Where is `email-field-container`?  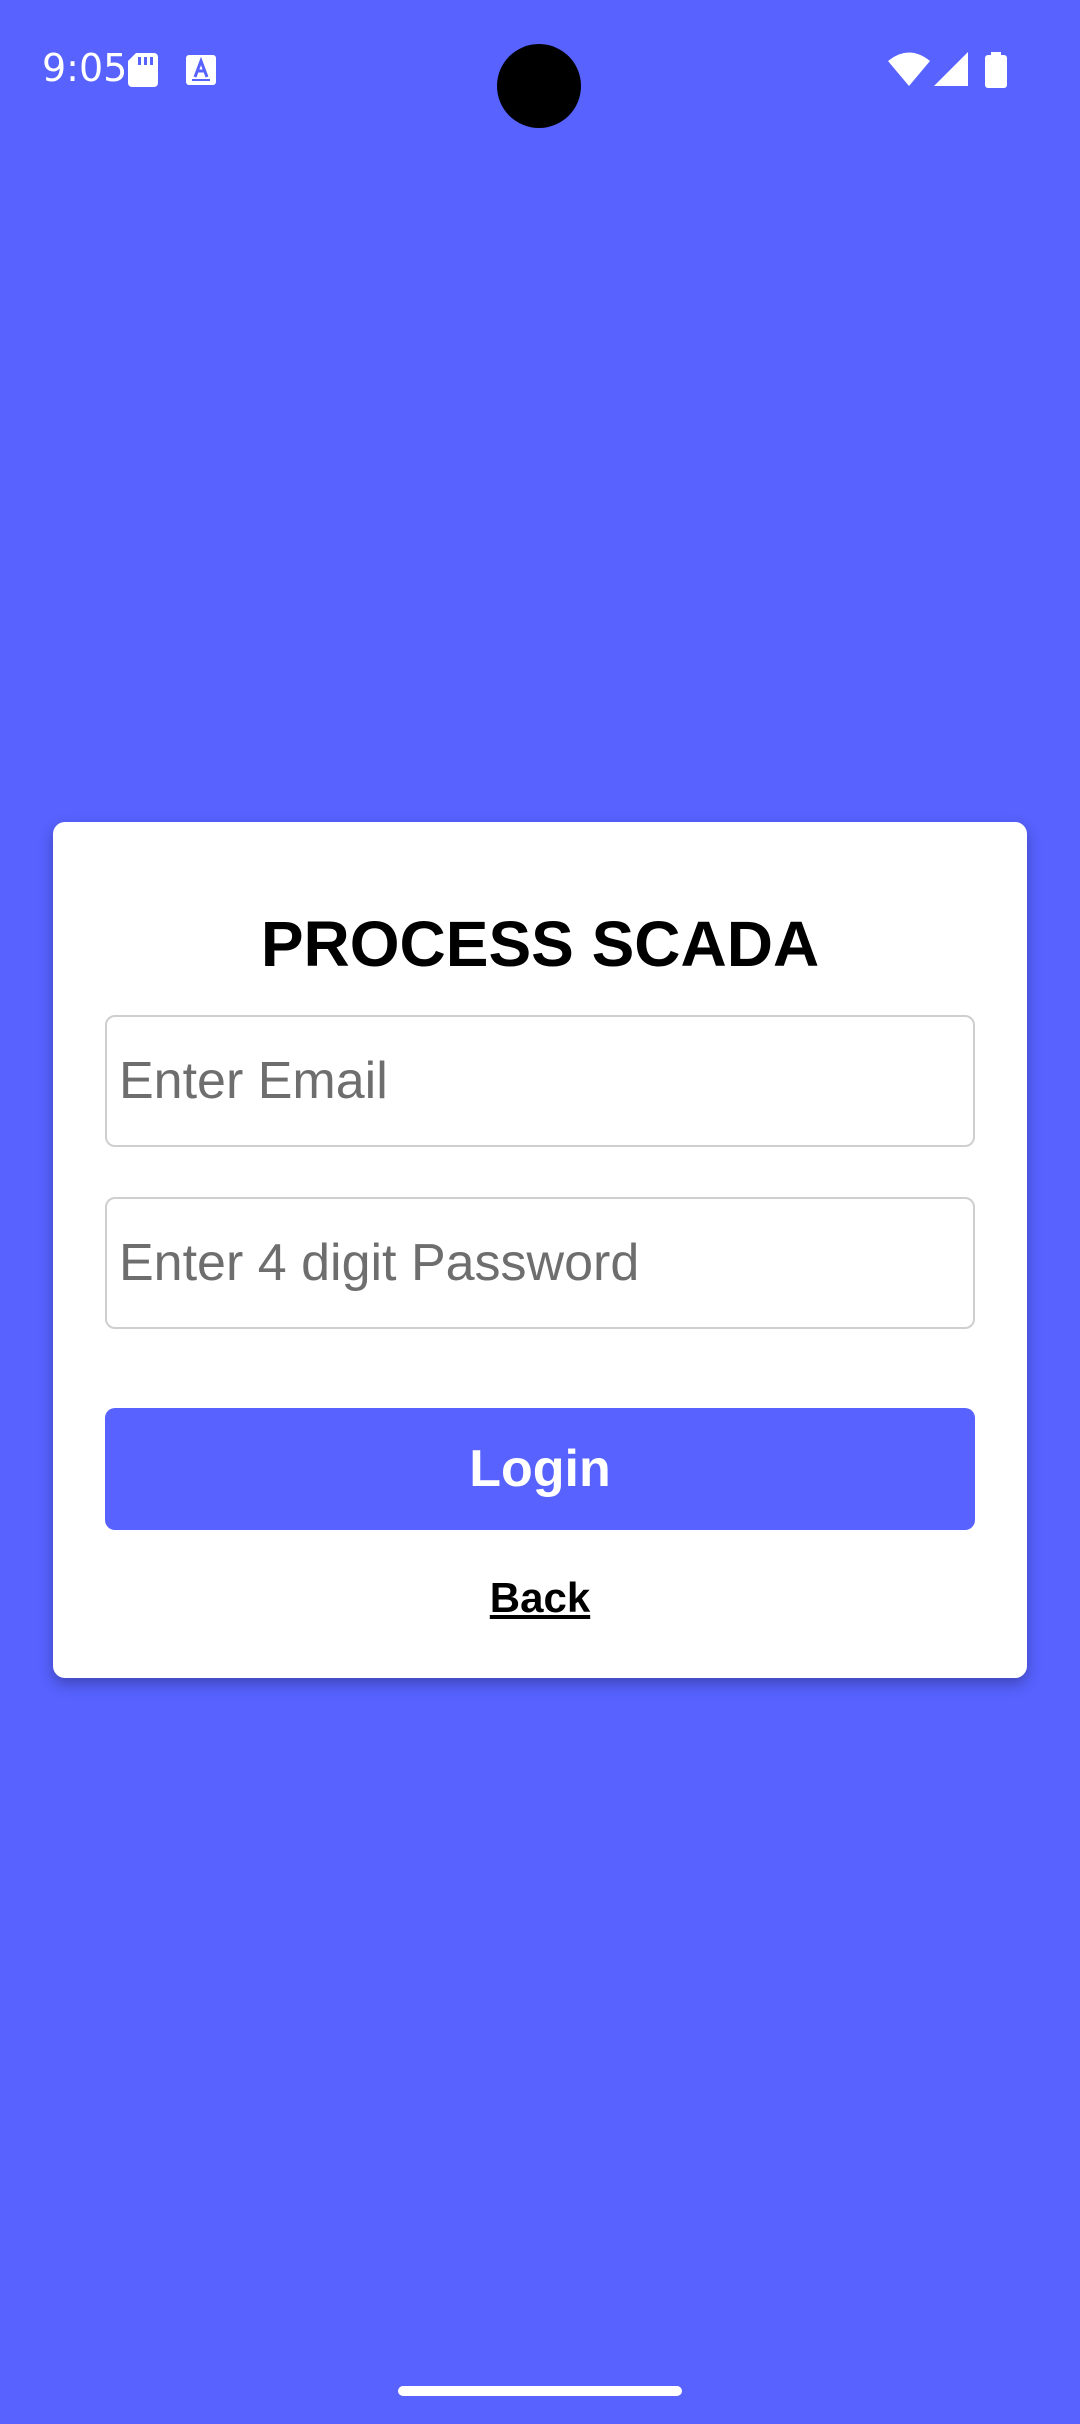 email-field-container is located at coordinates (540, 1081).